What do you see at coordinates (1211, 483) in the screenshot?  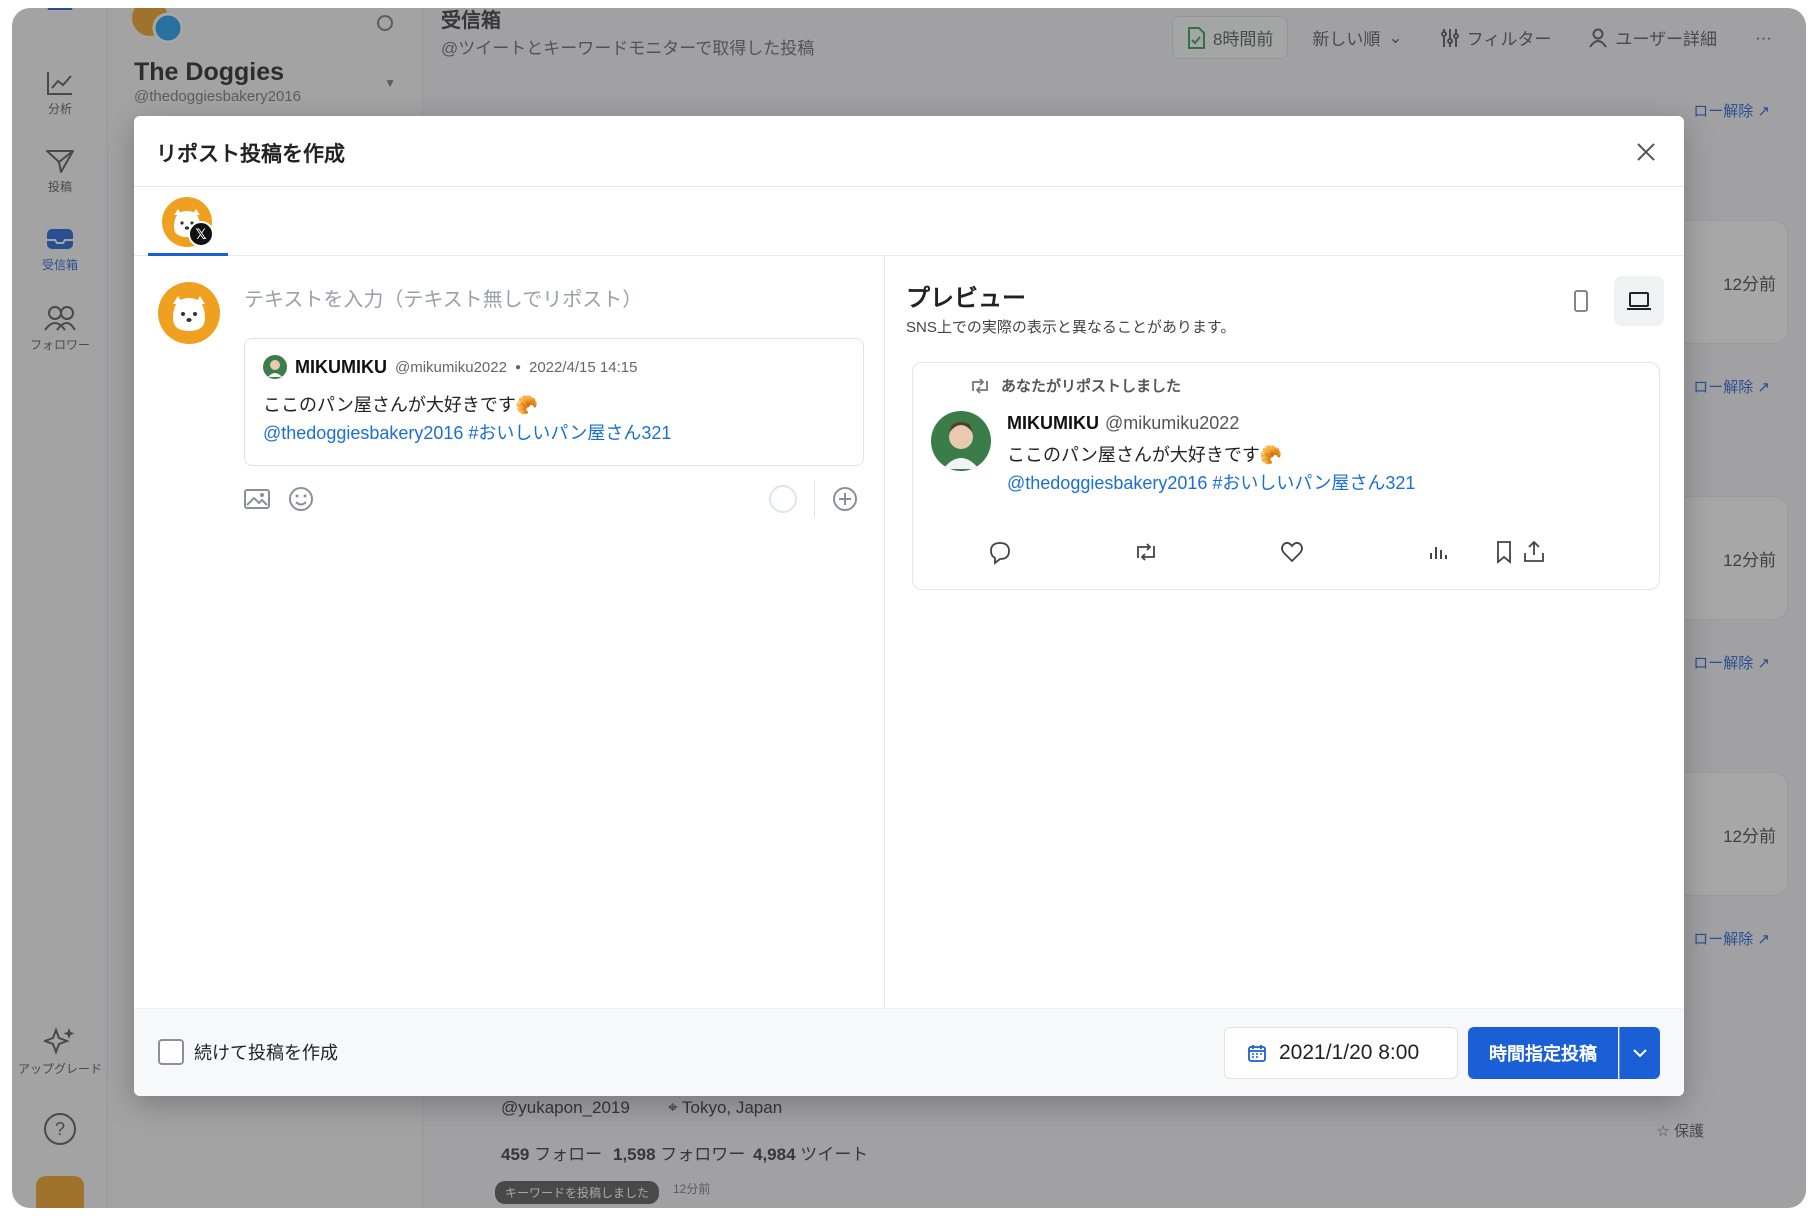 I see `preview-post-links: @thedoggiesbakery2016 #おいしいパン屋さん321` at bounding box center [1211, 483].